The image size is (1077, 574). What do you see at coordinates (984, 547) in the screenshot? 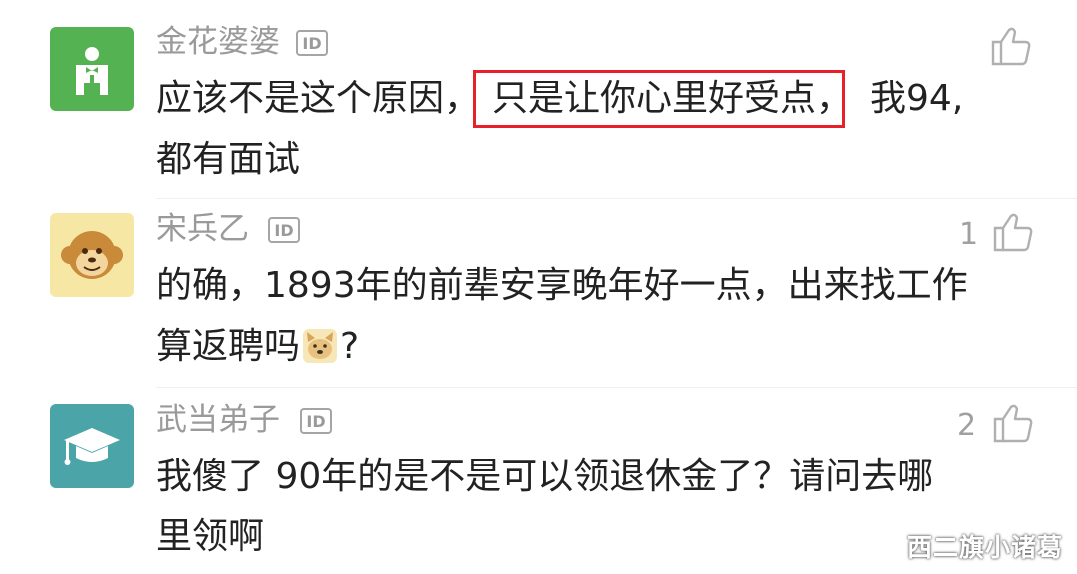
I see `watermark: 西二旗小诸葛` at bounding box center [984, 547].